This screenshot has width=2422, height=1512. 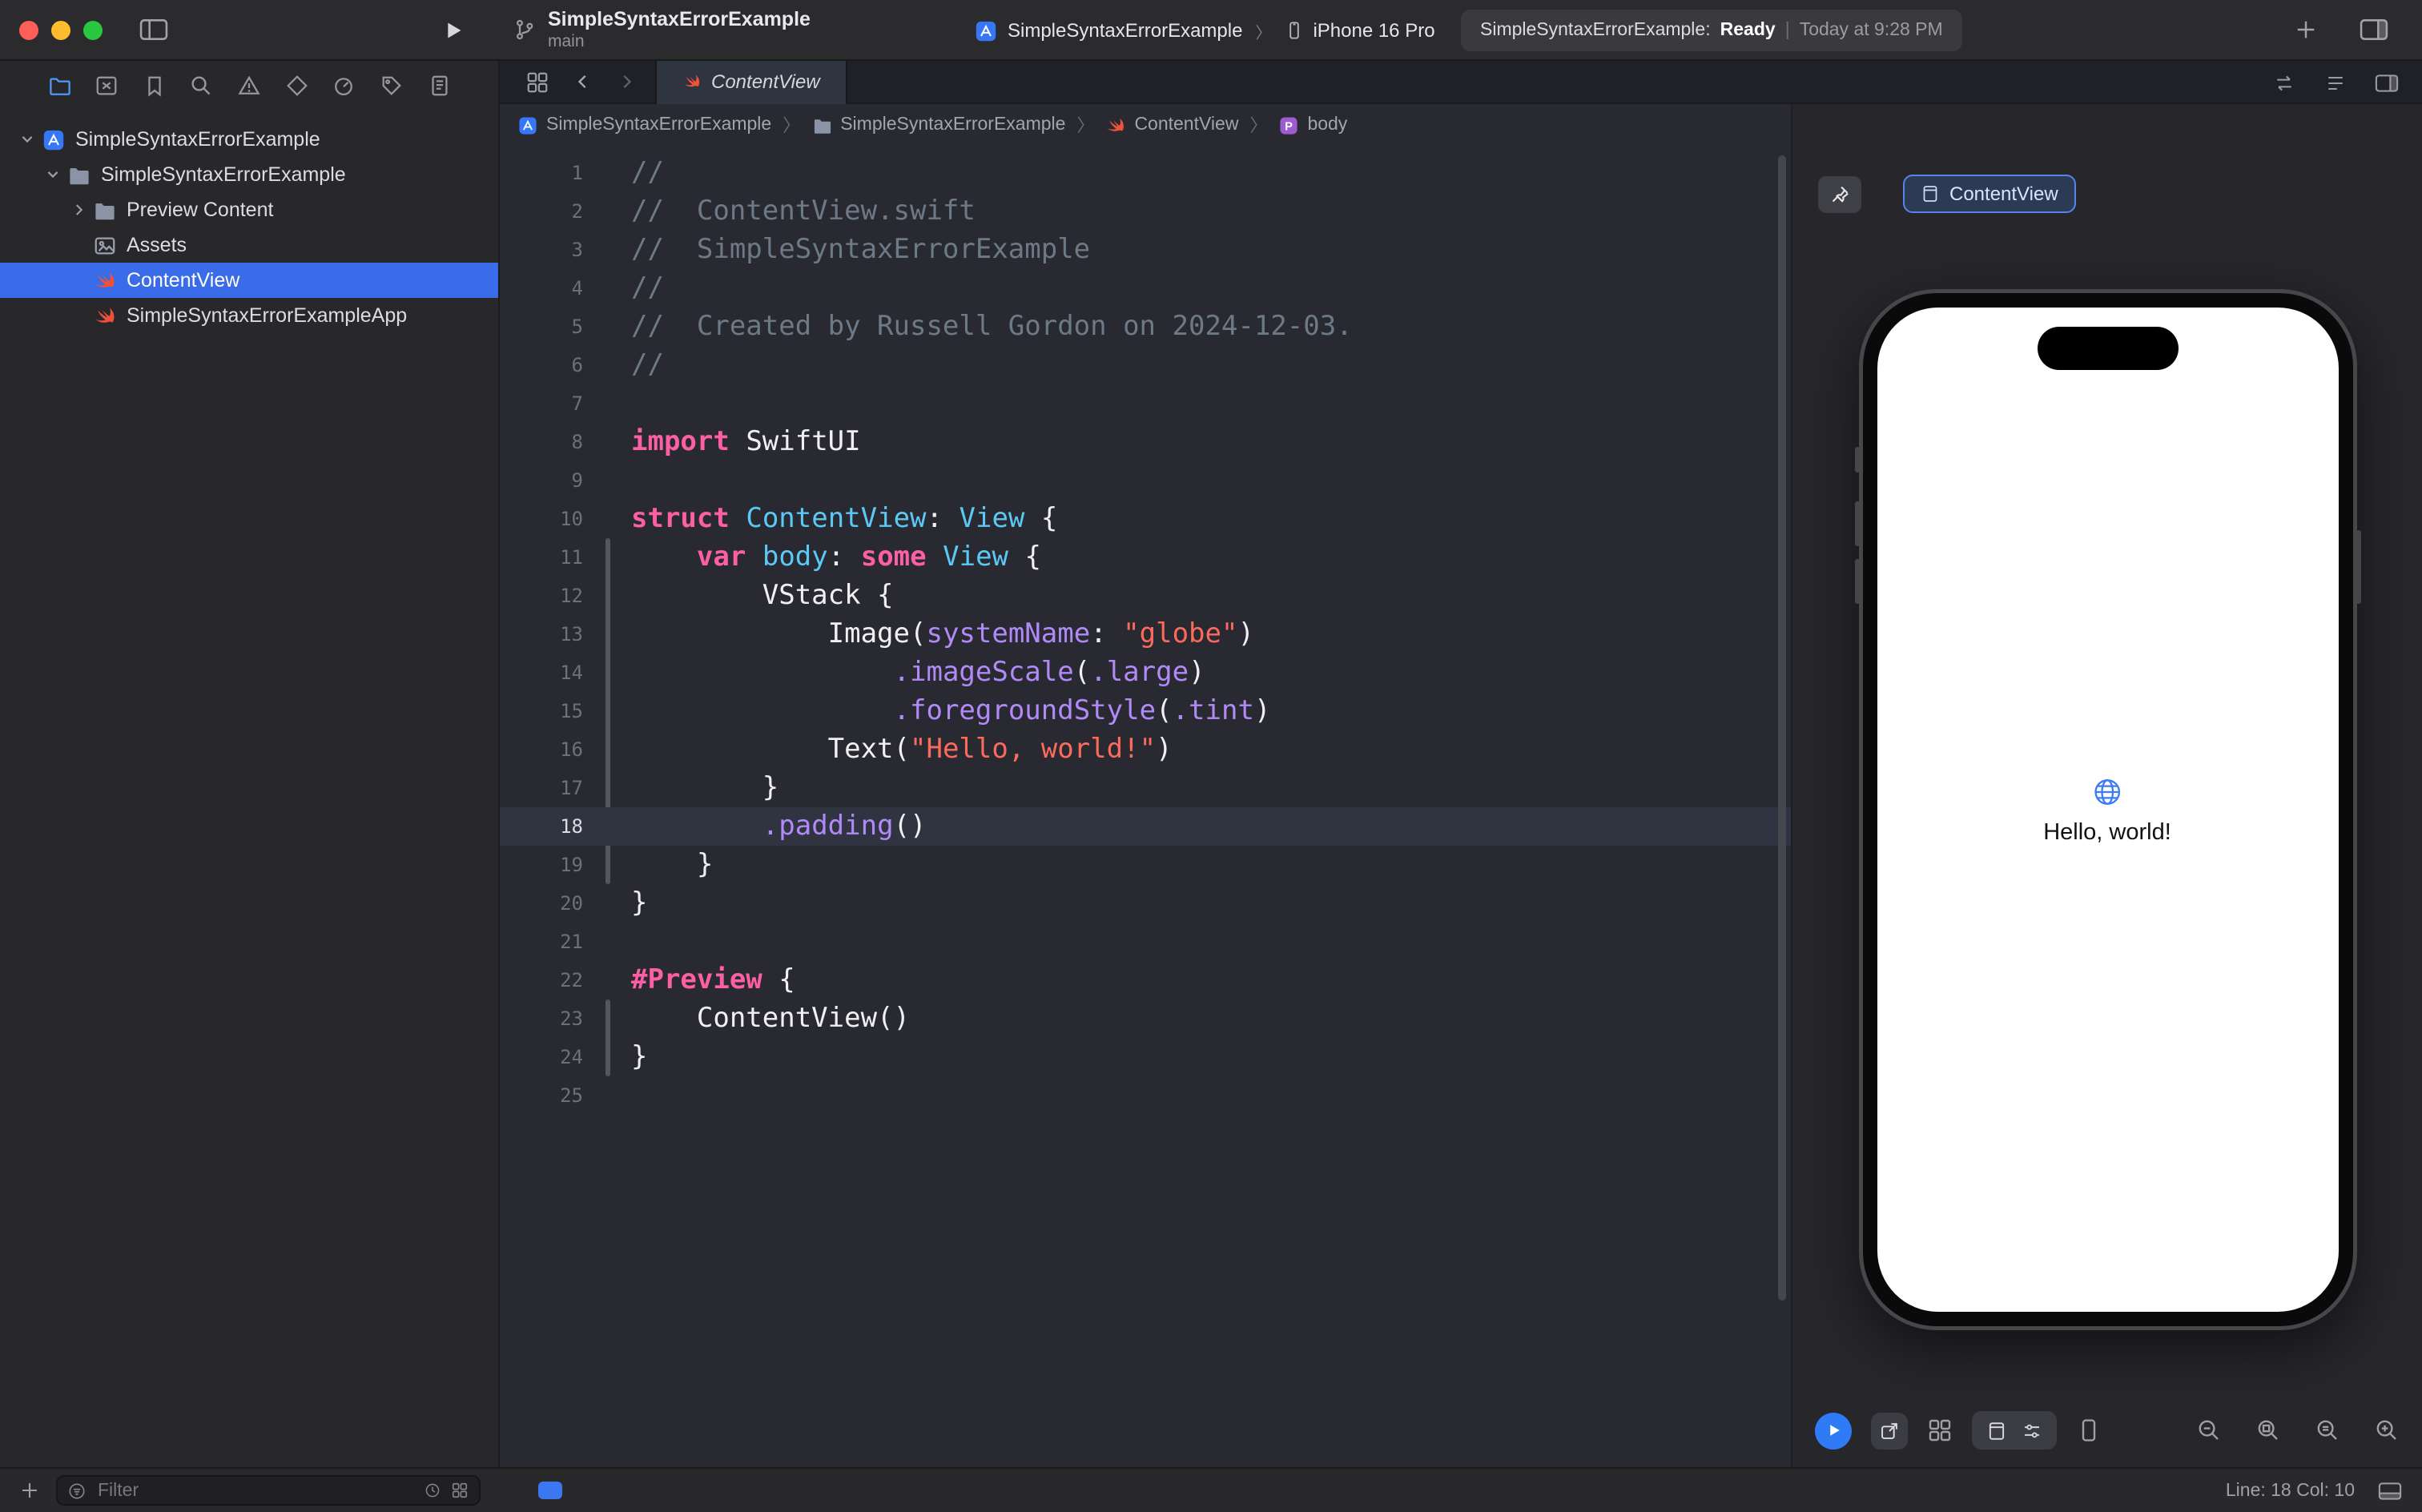 I want to click on editor-scrollbar, so click(x=1782, y=728).